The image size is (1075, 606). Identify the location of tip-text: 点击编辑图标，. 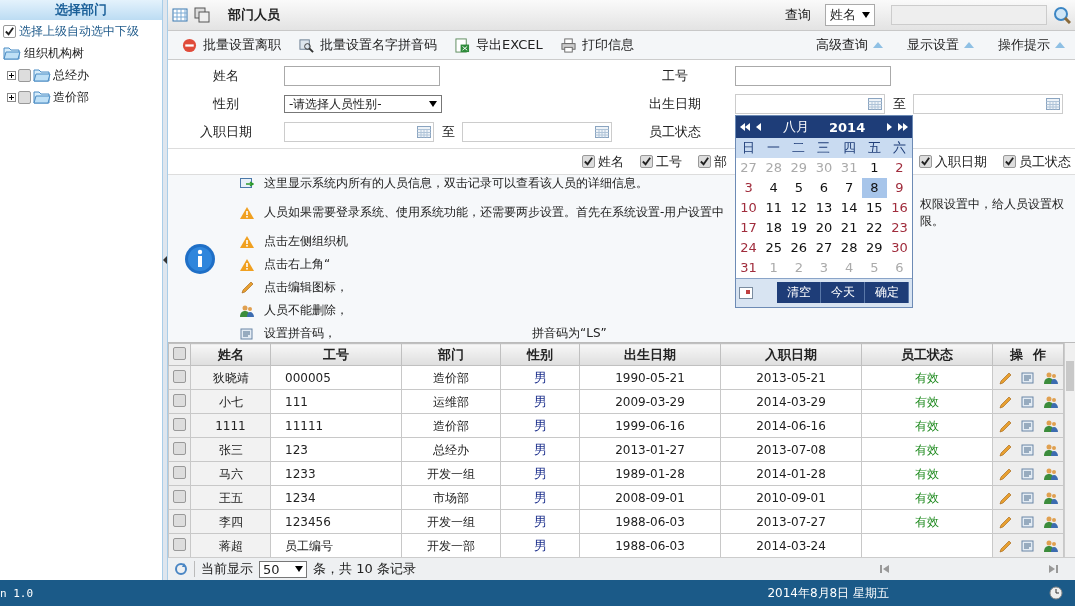
(306, 287).